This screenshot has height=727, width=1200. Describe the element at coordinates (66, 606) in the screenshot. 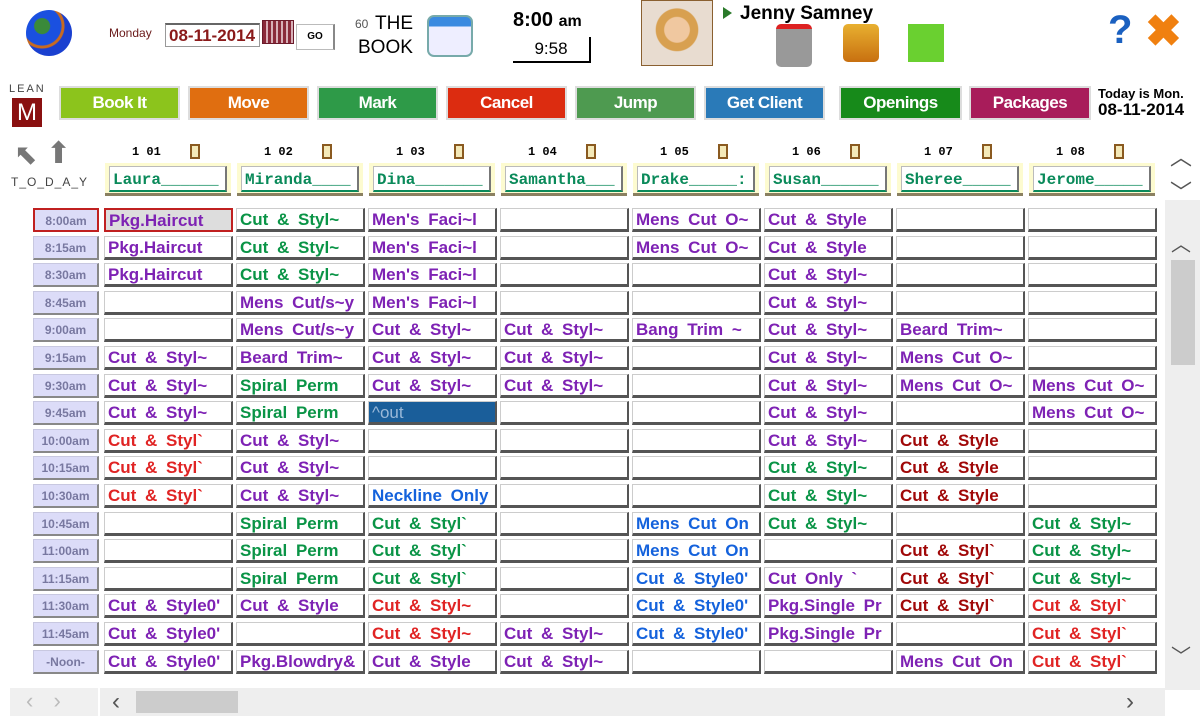

I see `time-slot: 11:30am` at that location.